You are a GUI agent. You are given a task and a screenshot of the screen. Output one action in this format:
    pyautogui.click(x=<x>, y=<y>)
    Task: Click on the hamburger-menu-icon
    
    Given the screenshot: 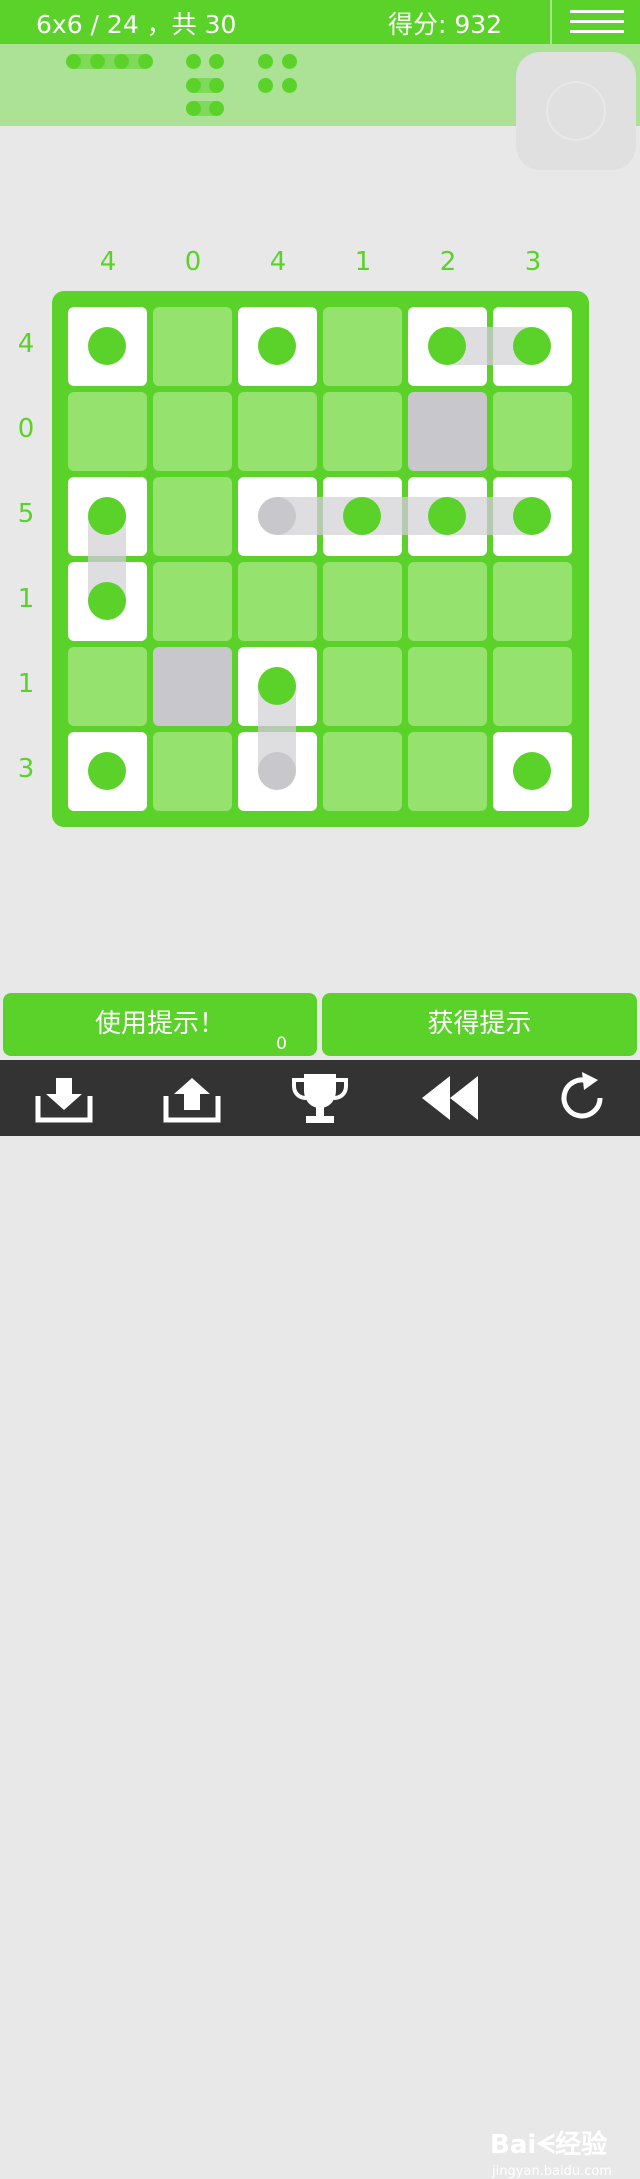 What is the action you would take?
    pyautogui.click(x=597, y=11)
    